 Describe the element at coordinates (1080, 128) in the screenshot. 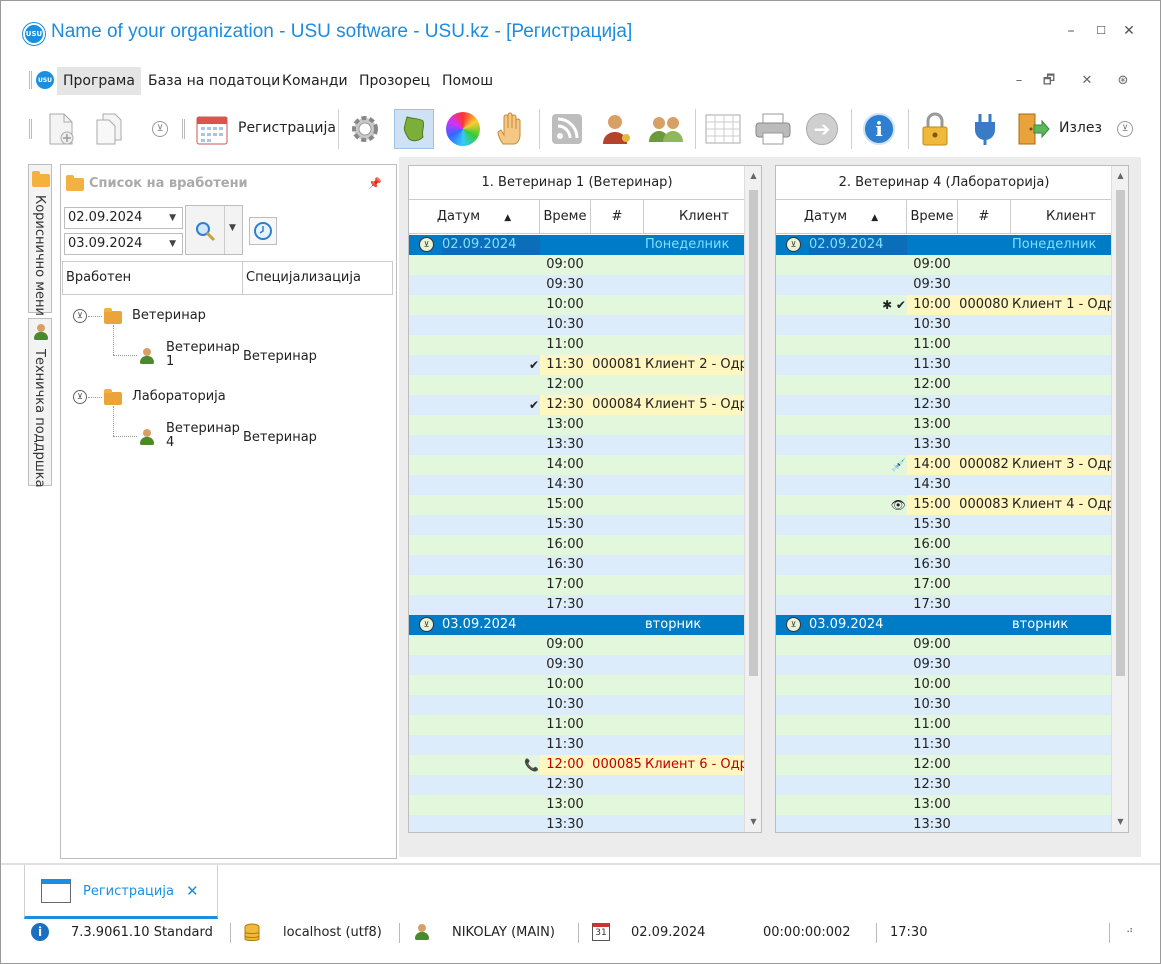

I see `exit-button: Излез` at that location.